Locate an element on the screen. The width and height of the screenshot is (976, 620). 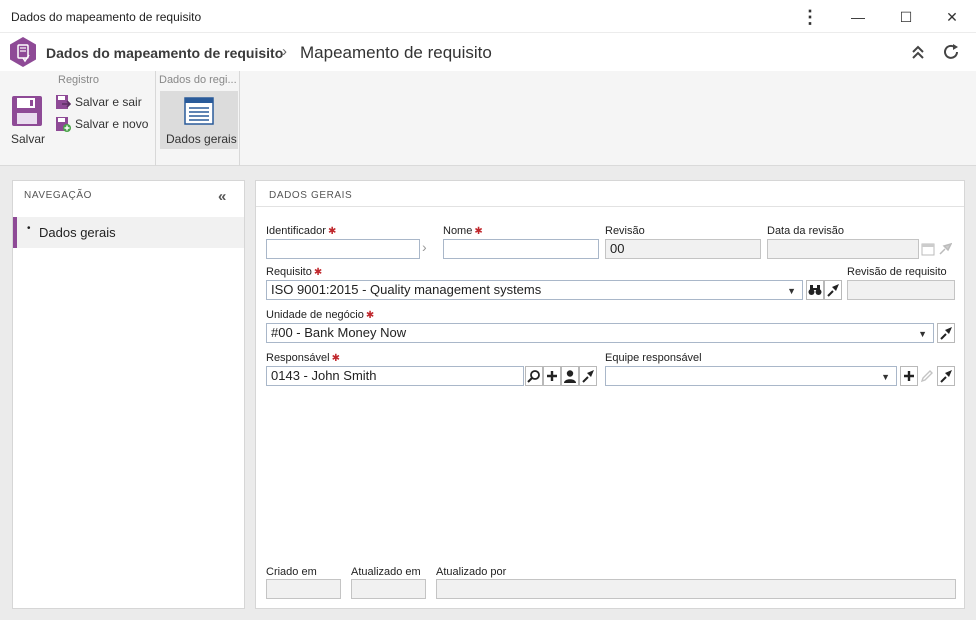
window-menu-button: ⋮ is located at coordinates (810, 17).